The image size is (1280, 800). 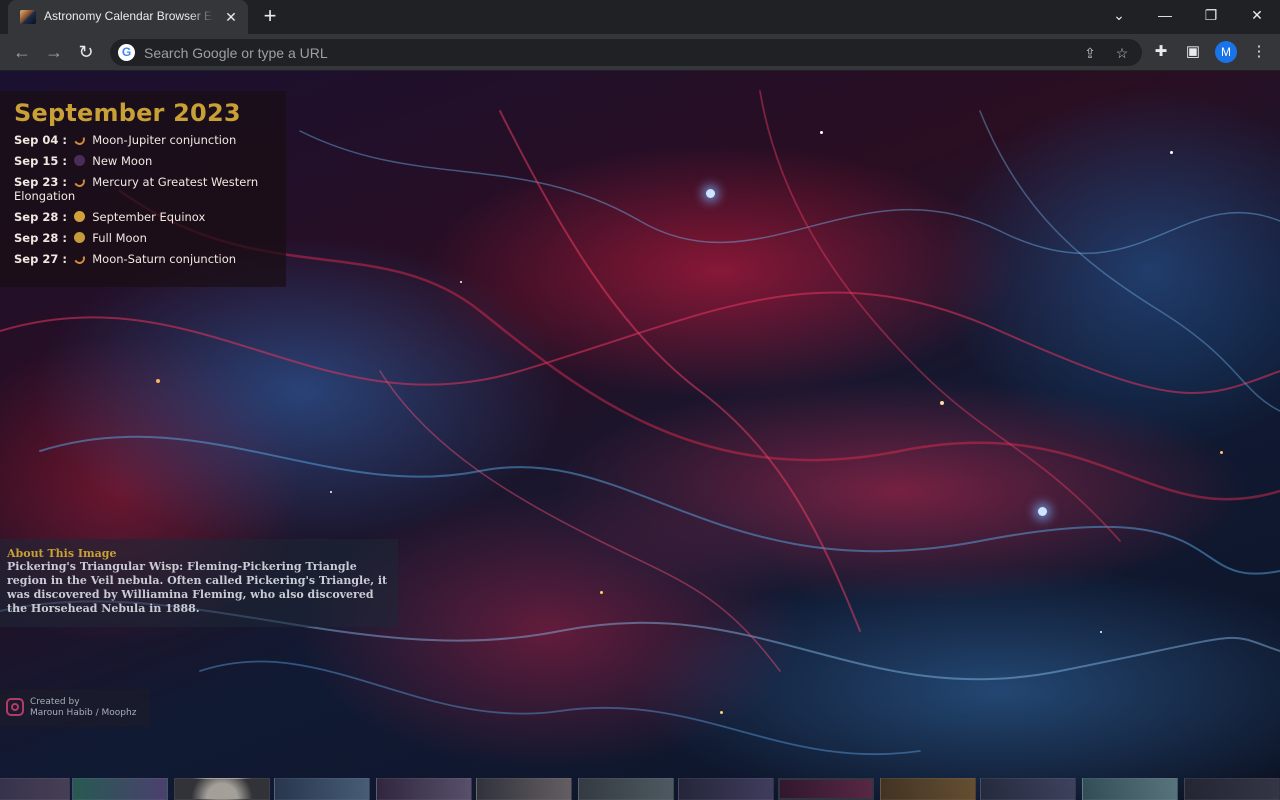 I want to click on menu-kebab-icon: ⋮, so click(x=1259, y=52).